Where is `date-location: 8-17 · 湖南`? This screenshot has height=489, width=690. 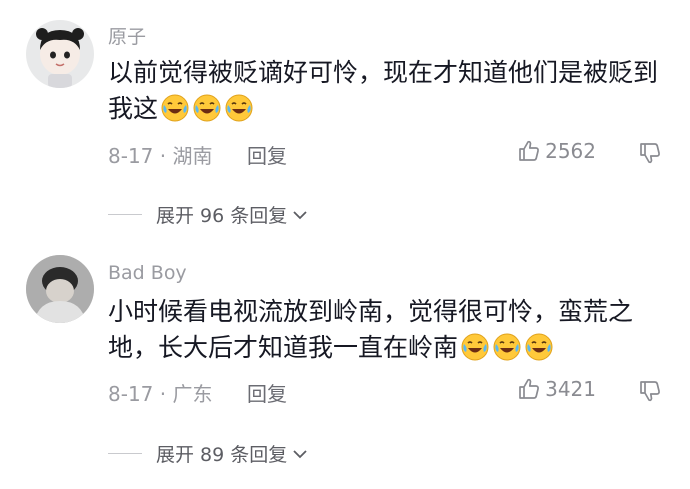
date-location: 8-17 · 湖南 is located at coordinates (160, 156).